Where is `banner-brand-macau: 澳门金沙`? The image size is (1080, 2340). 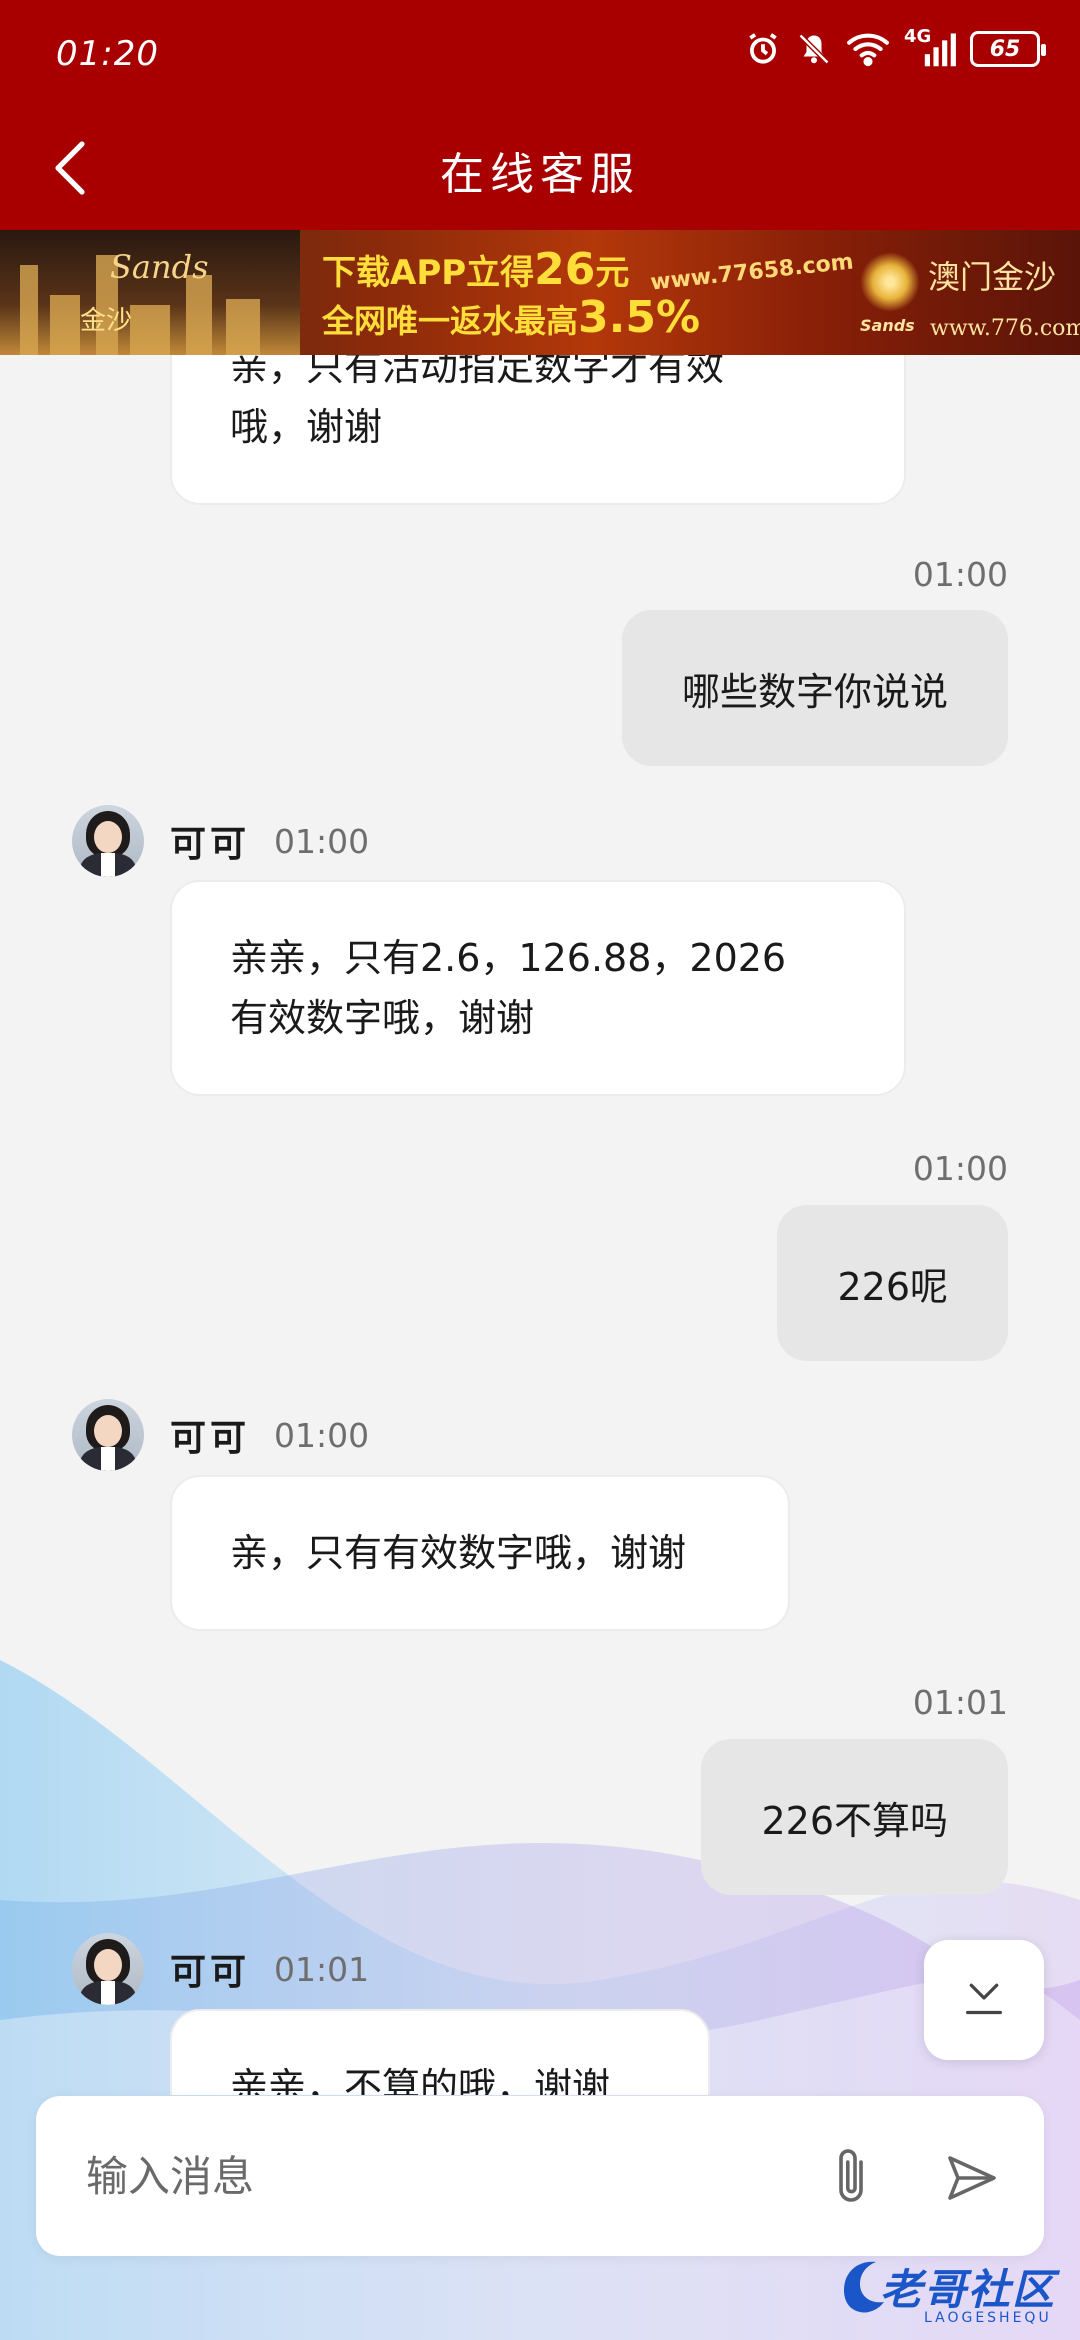
banner-brand-macau: 澳门金沙 is located at coordinates (992, 277).